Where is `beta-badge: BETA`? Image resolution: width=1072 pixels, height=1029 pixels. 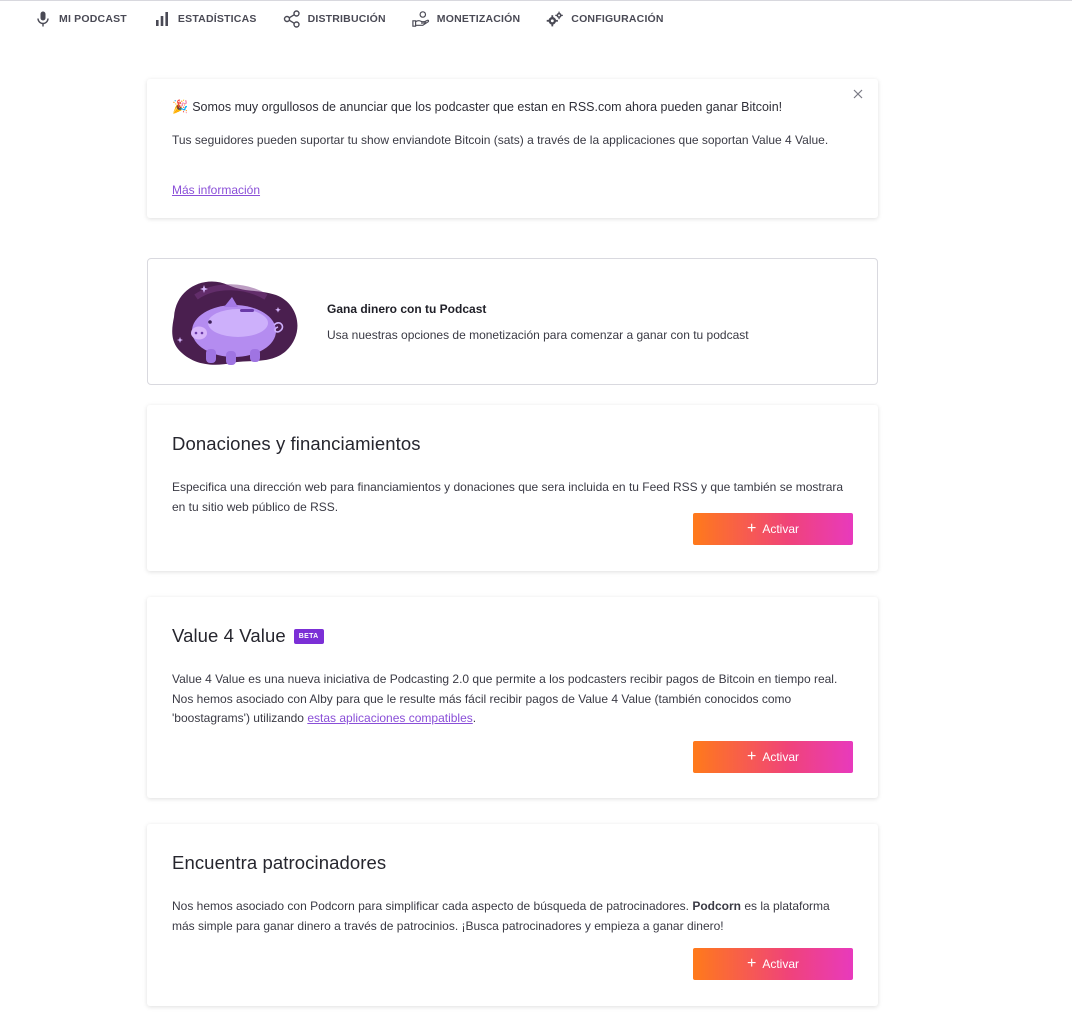
beta-badge: BETA is located at coordinates (308, 636).